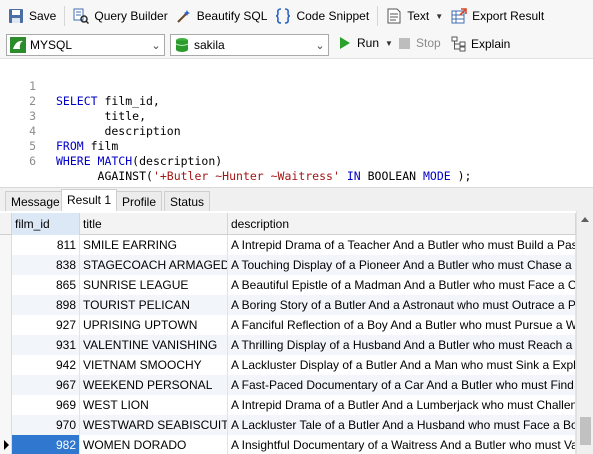 Image resolution: width=593 pixels, height=454 pixels. Describe the element at coordinates (232, 16) in the screenshot. I see `beautify-sql-label: Beautify SQL` at that location.